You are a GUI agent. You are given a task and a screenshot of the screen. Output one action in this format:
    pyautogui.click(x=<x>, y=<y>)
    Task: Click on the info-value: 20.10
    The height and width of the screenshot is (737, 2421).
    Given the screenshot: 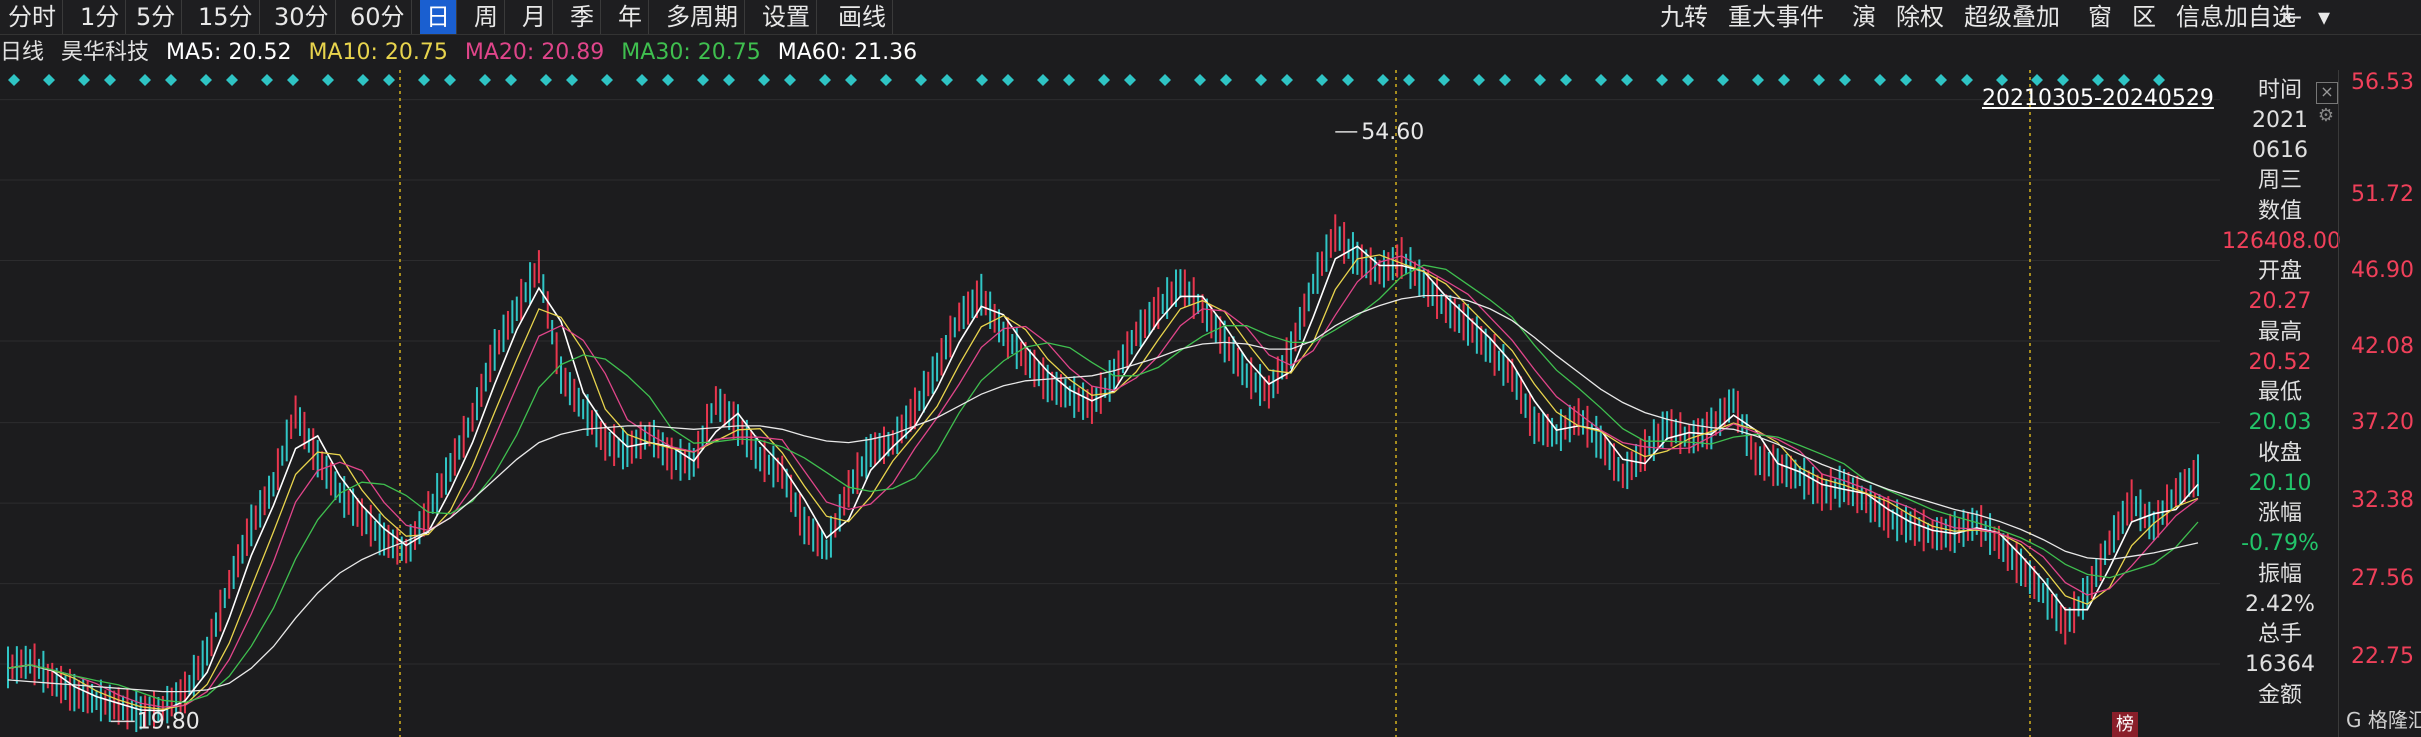 What is the action you would take?
    pyautogui.click(x=2280, y=483)
    